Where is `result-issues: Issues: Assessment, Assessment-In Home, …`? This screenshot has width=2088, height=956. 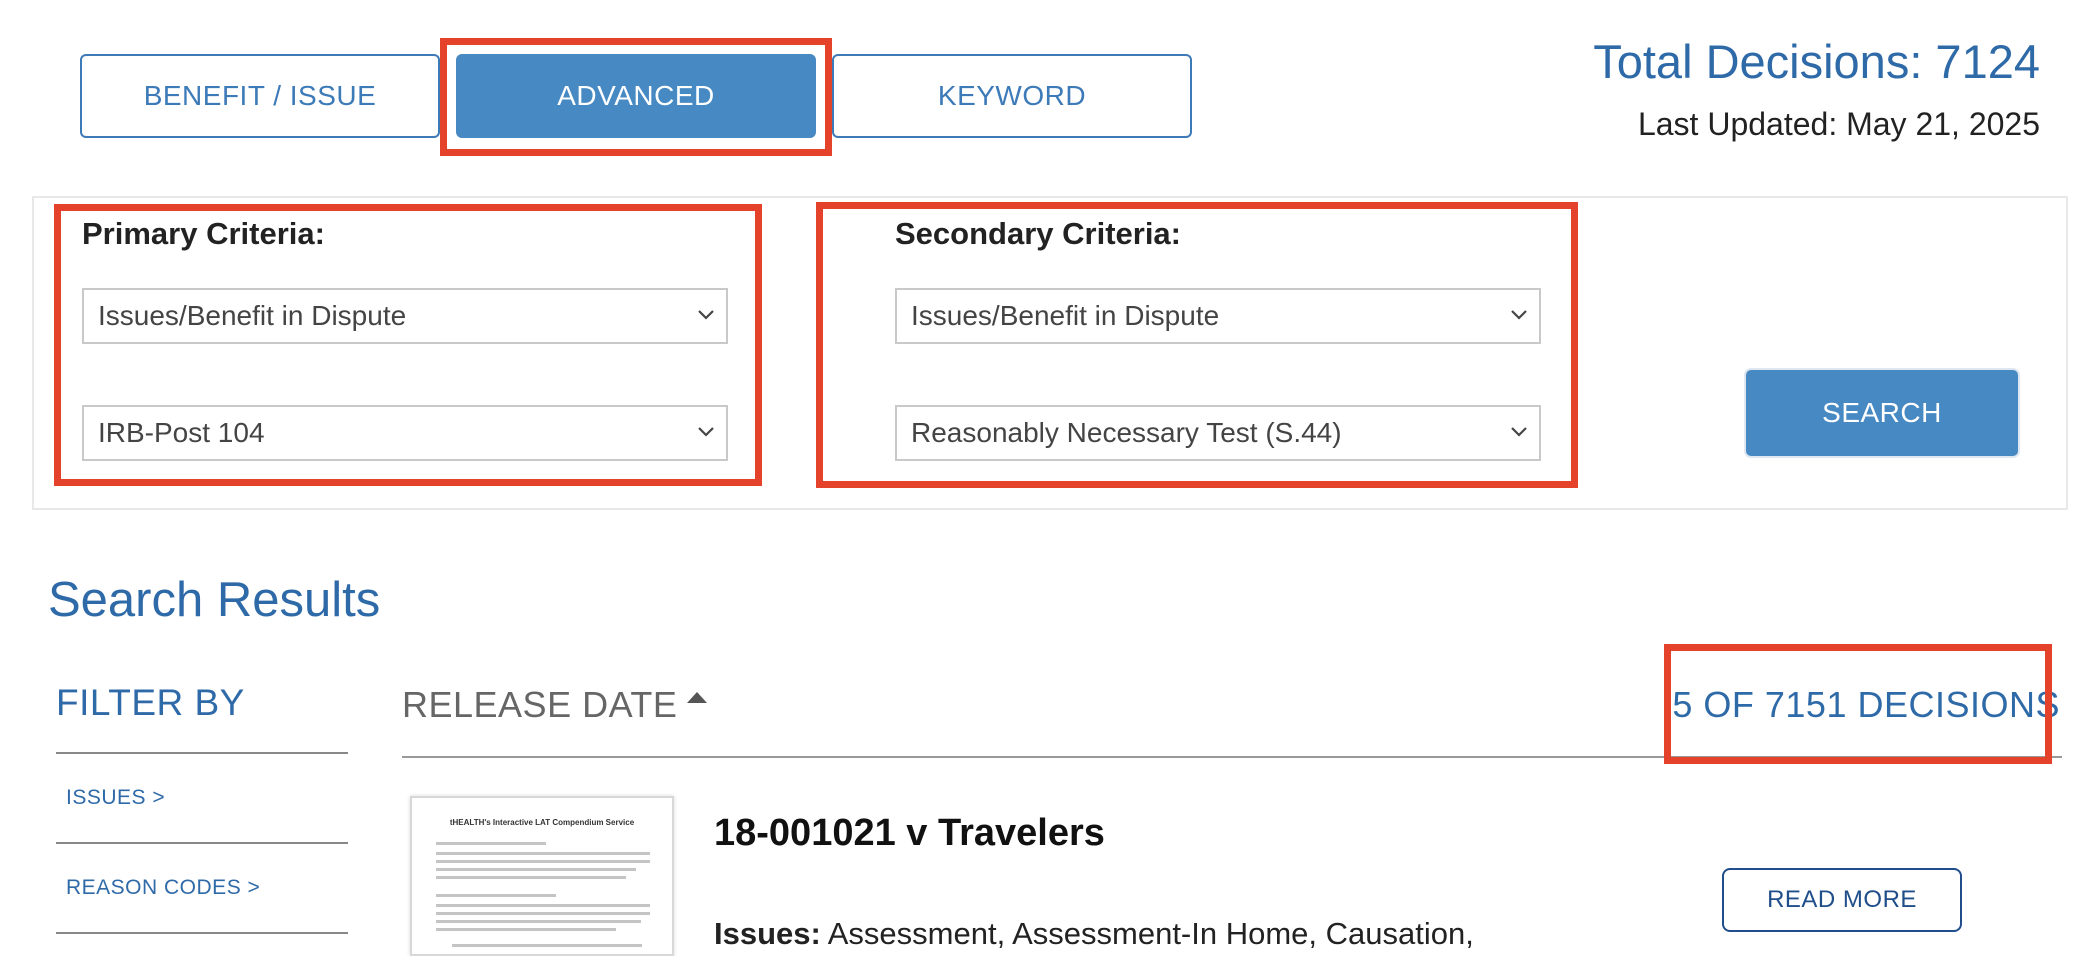 result-issues: Issues: Assessment, Assessment-In Home, … is located at coordinates (1094, 934).